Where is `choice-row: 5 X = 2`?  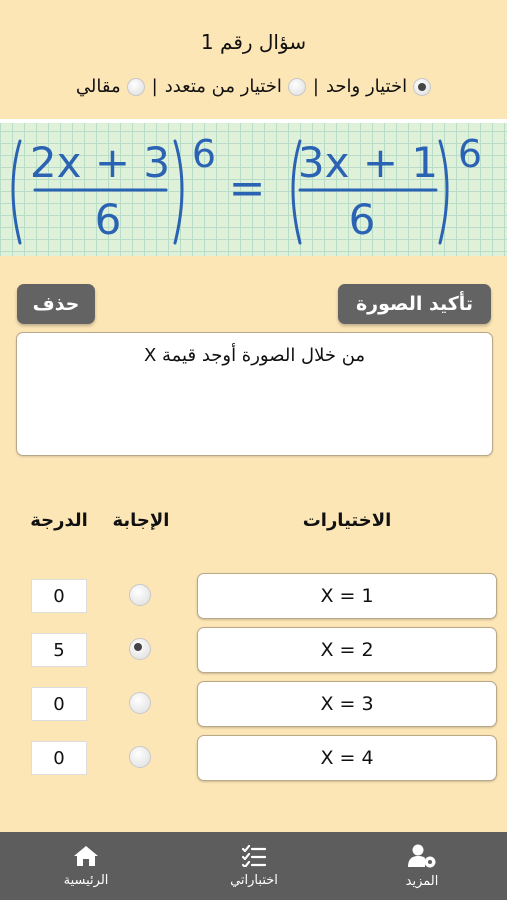 choice-row: 5 X = 2 is located at coordinates (253, 650).